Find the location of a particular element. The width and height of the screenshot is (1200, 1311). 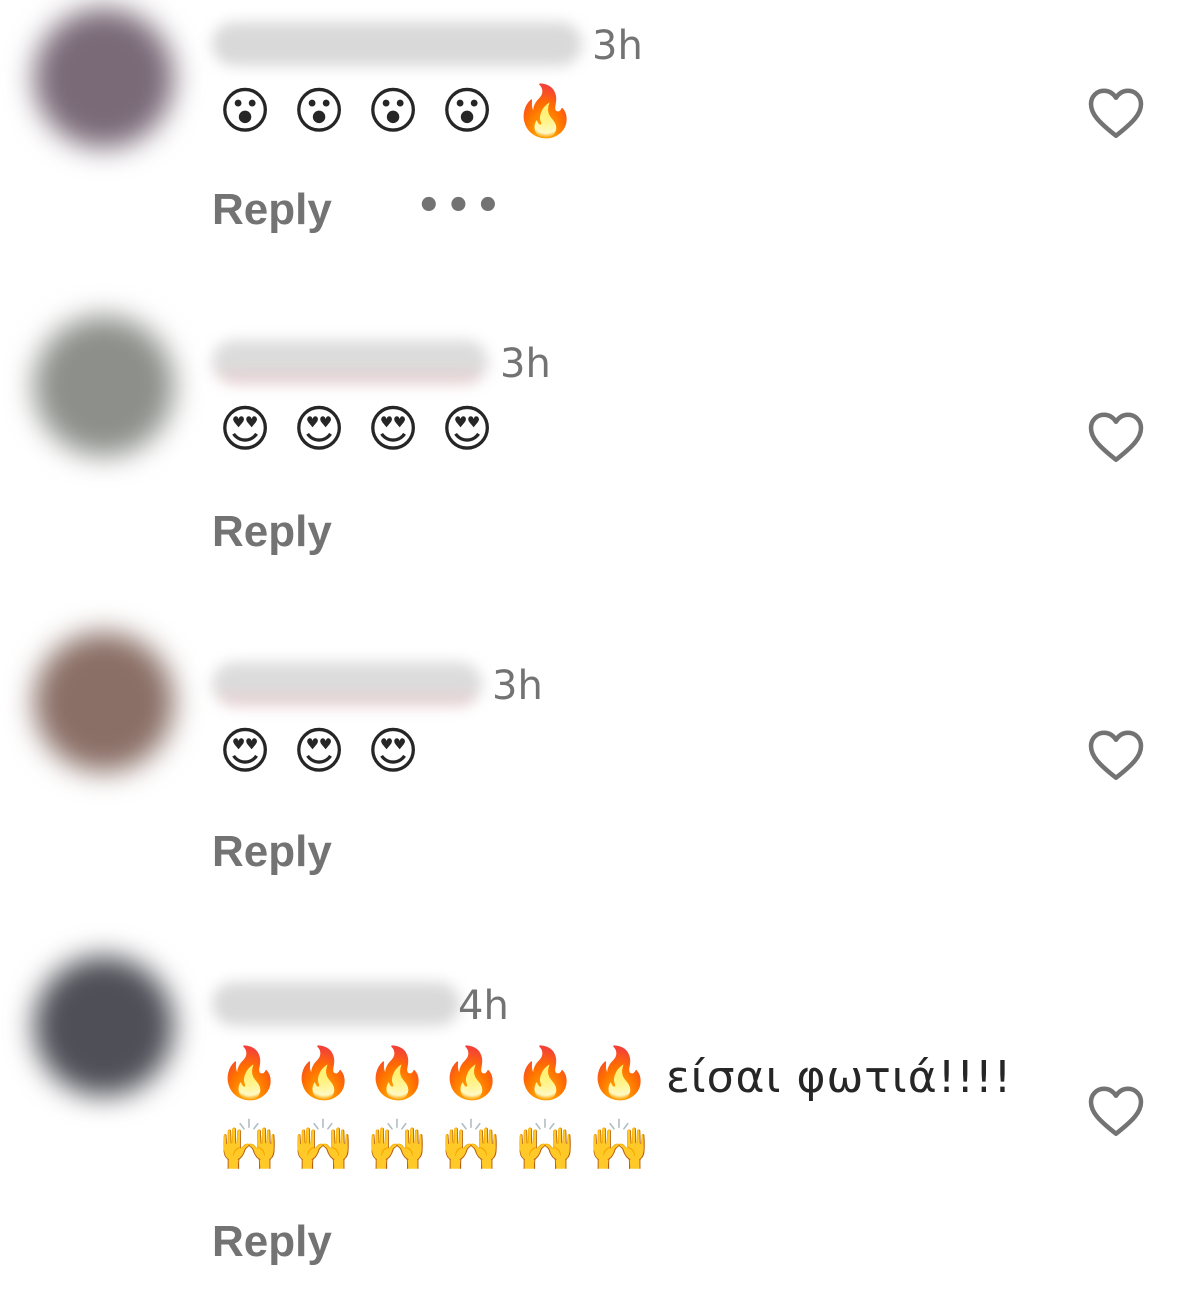

comment-timestamp: 4h is located at coordinates (483, 1006).